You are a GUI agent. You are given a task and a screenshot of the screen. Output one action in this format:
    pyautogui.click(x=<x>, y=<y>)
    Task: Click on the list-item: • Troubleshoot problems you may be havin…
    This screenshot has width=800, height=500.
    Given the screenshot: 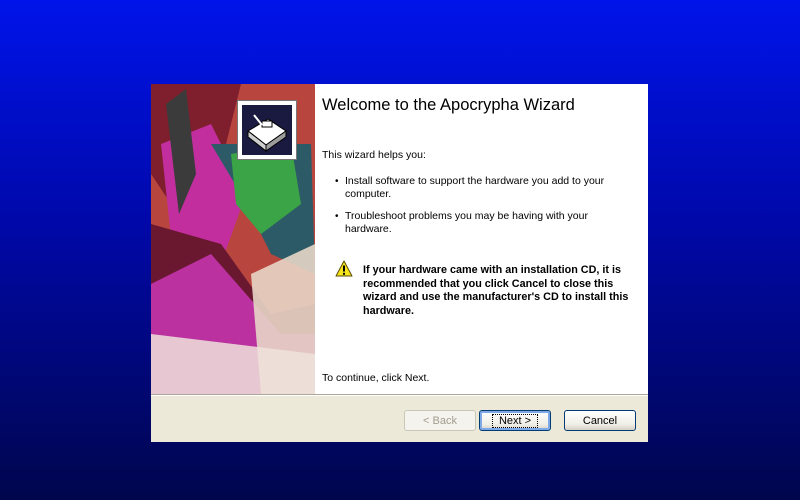 What is the action you would take?
    pyautogui.click(x=480, y=223)
    